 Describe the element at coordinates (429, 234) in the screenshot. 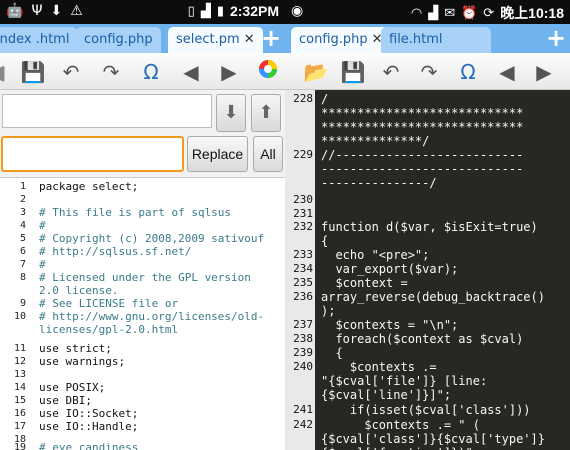

I see `line-text: function d($var, $isExit=true) {` at that location.